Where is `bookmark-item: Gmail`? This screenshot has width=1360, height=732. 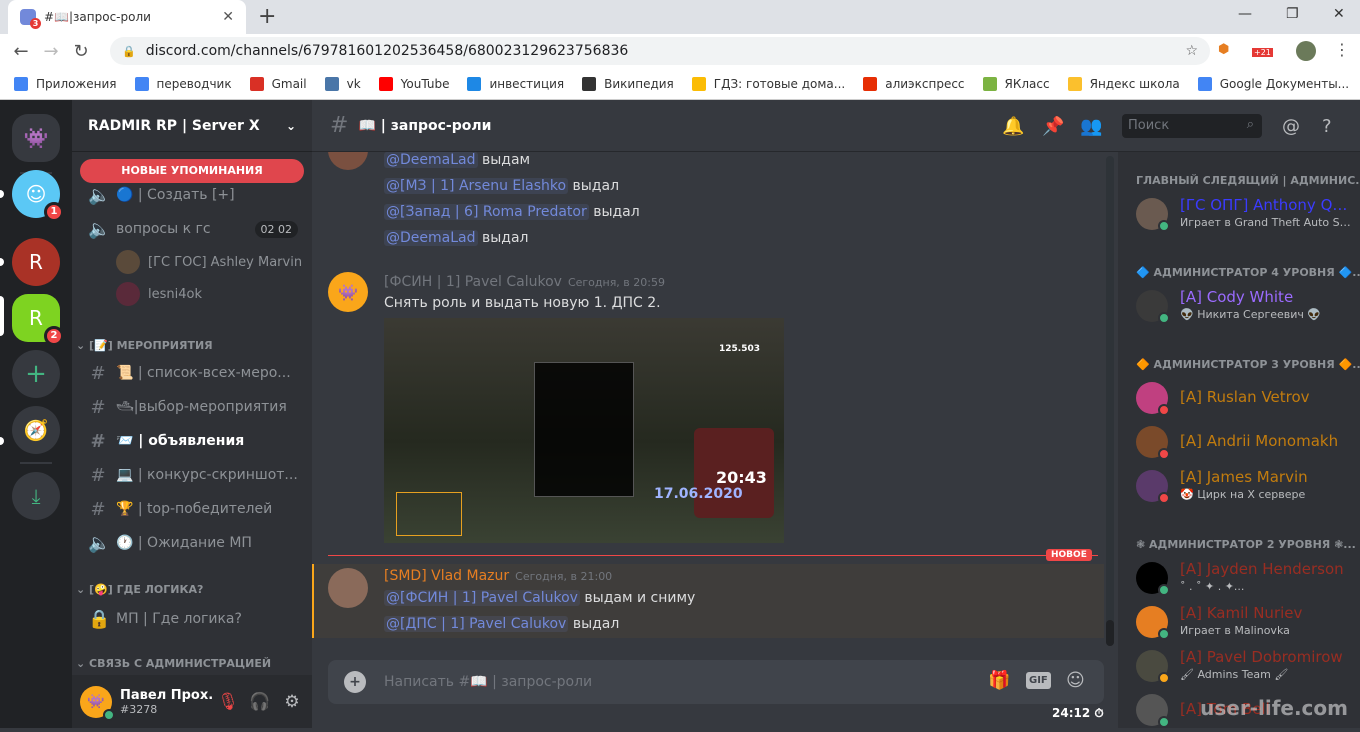 bookmark-item: Gmail is located at coordinates (278, 83).